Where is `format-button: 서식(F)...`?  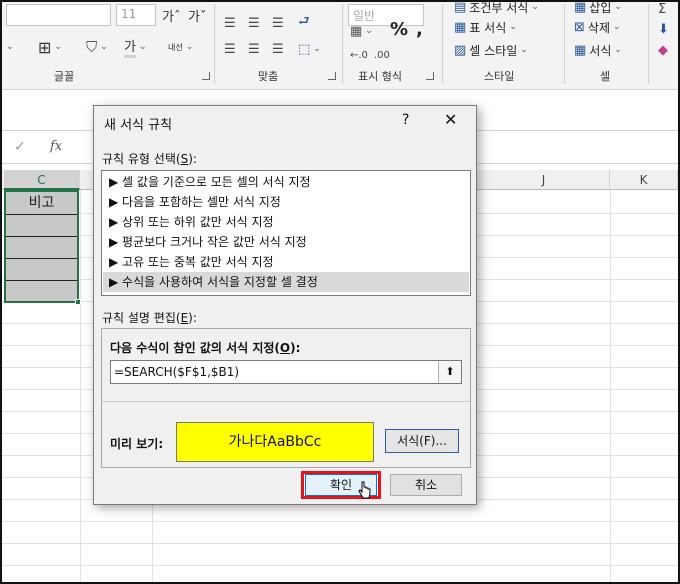
format-button: 서식(F)... is located at coordinates (422, 441).